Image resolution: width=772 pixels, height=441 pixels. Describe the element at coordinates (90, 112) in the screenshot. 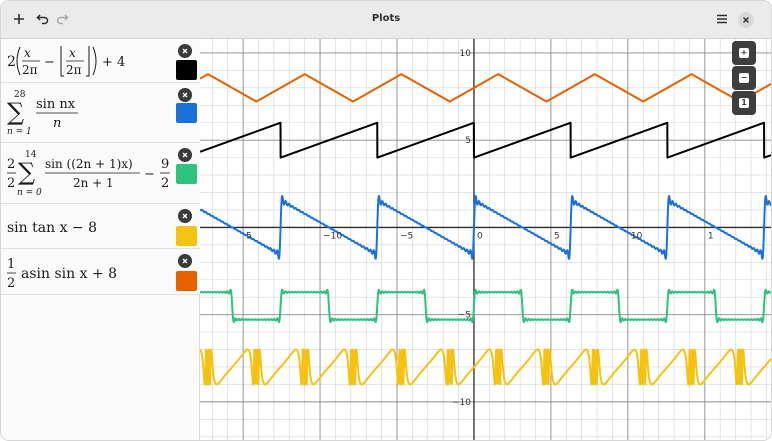

I see `equation-formula: 28 ∑ n = 1 sin nx n` at that location.